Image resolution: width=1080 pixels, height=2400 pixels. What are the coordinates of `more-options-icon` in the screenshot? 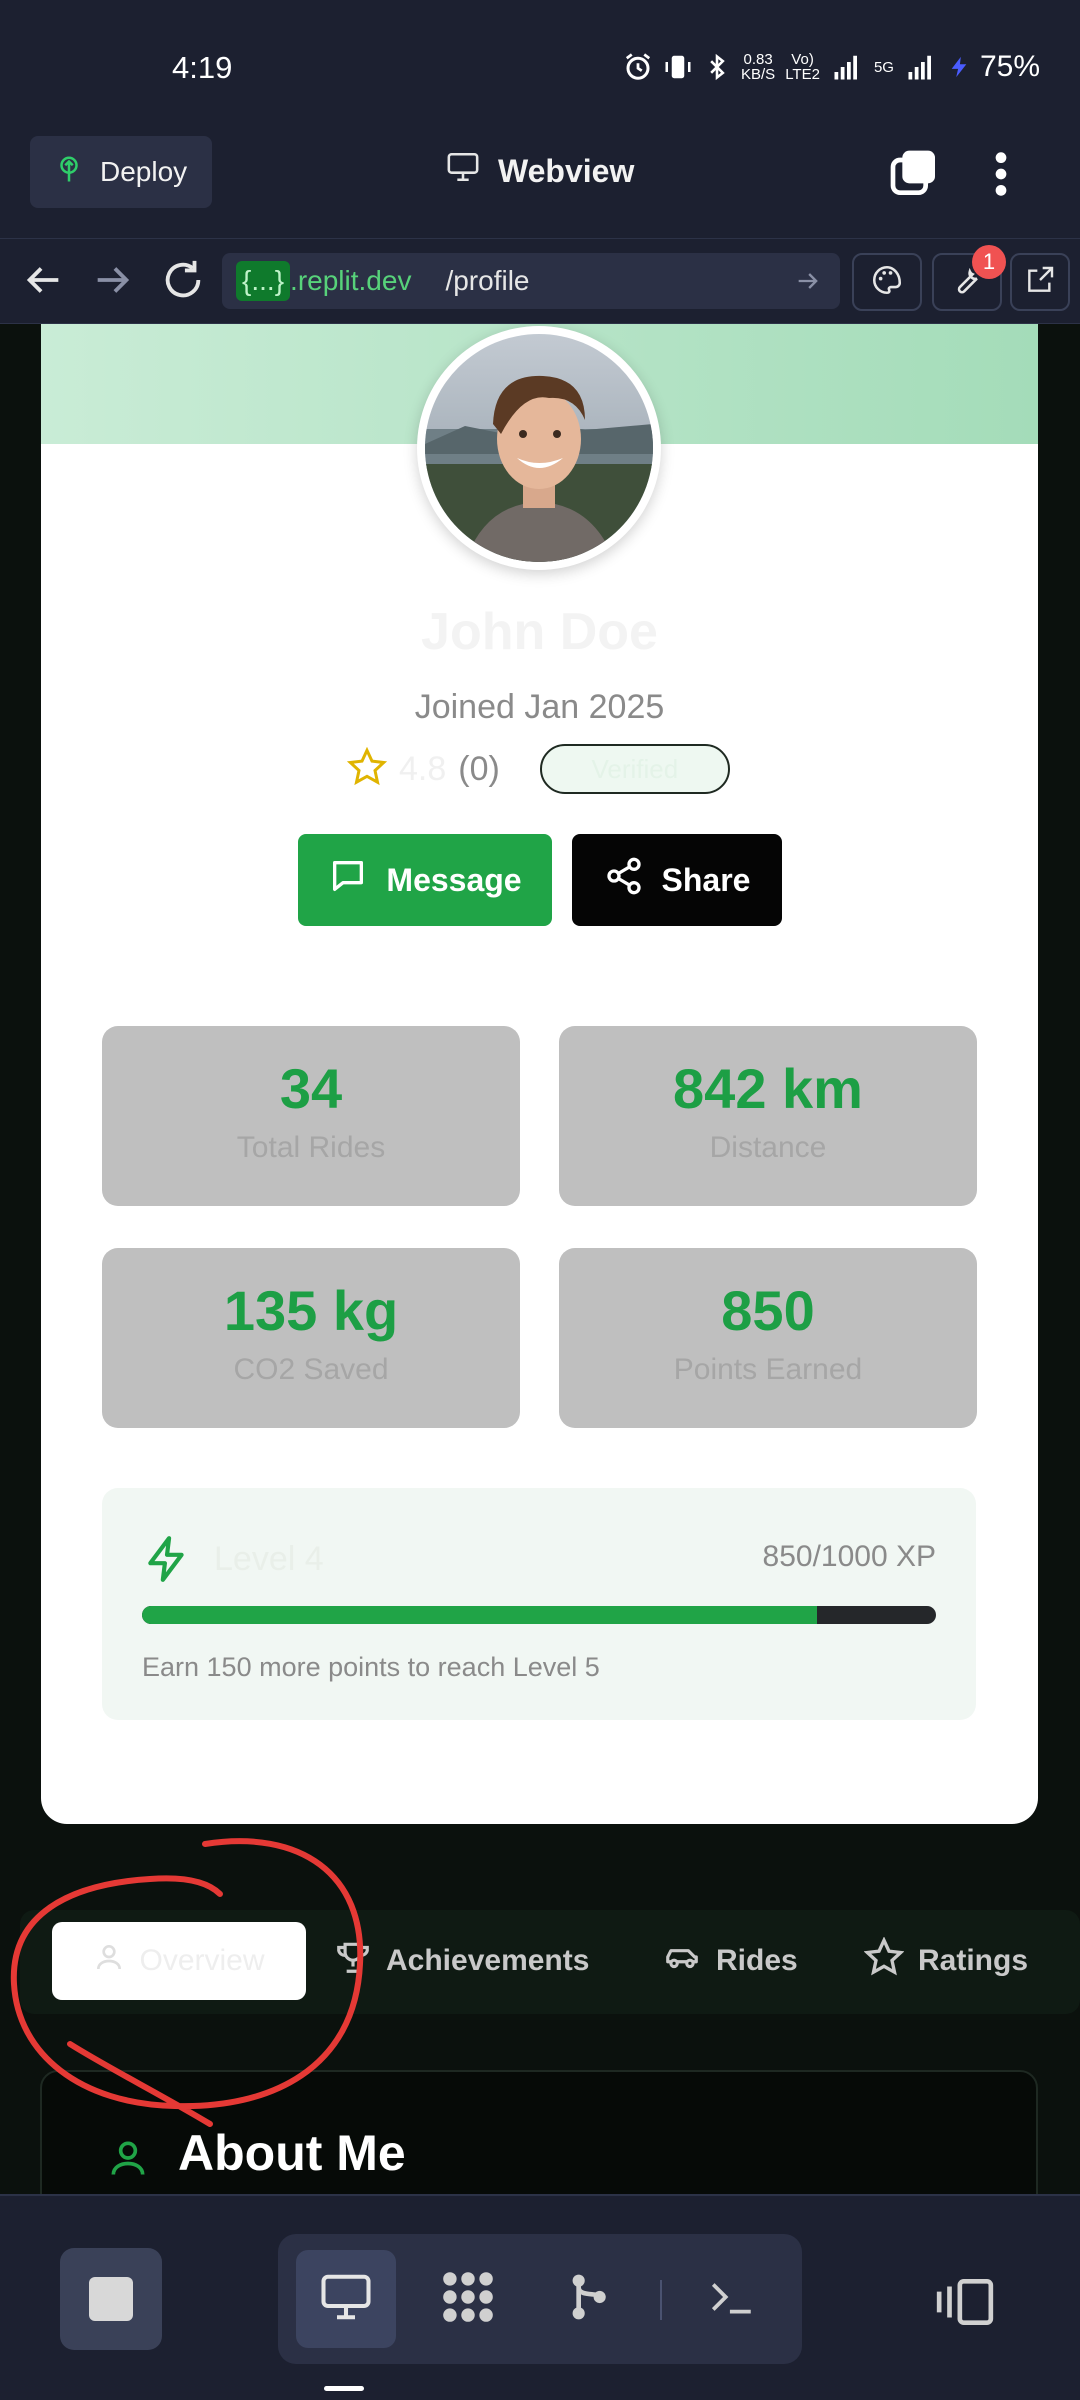 It's located at (1001, 176).